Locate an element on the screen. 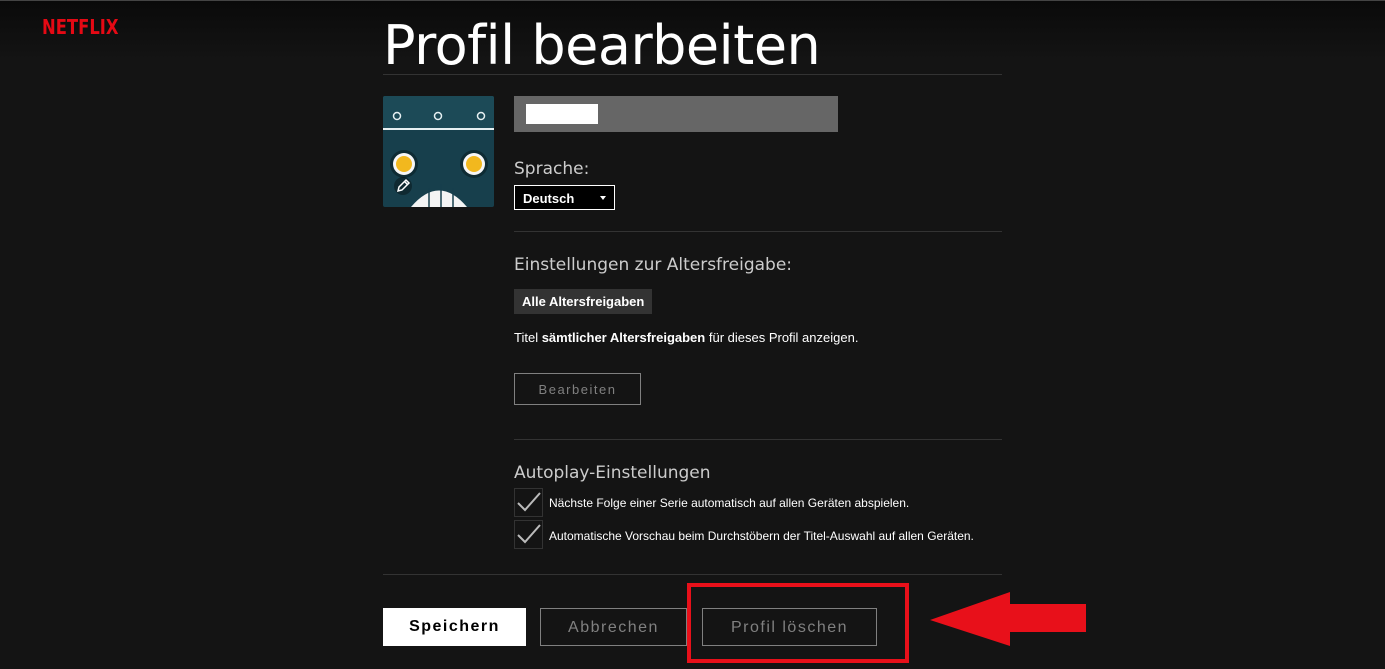 The width and height of the screenshot is (1385, 669). page-title: Profil bearbeiten is located at coordinates (602, 45).